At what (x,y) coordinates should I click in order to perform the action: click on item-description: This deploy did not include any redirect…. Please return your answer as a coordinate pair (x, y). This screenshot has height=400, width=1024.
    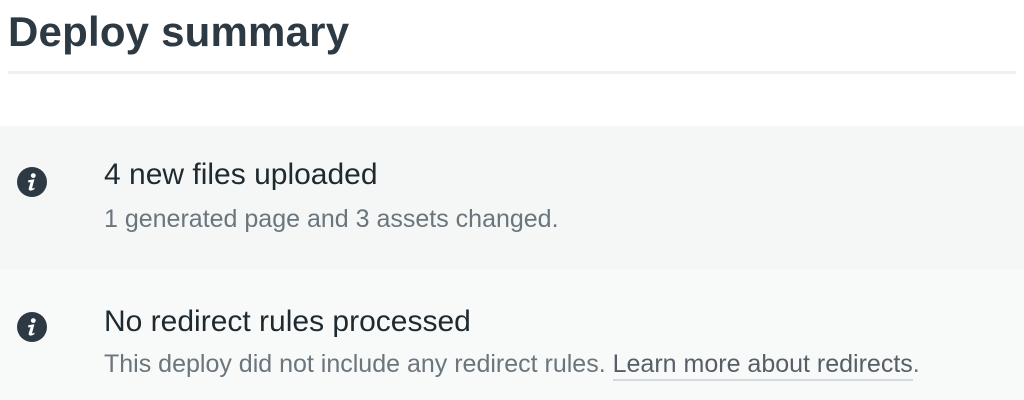
    Looking at the image, I should click on (564, 364).